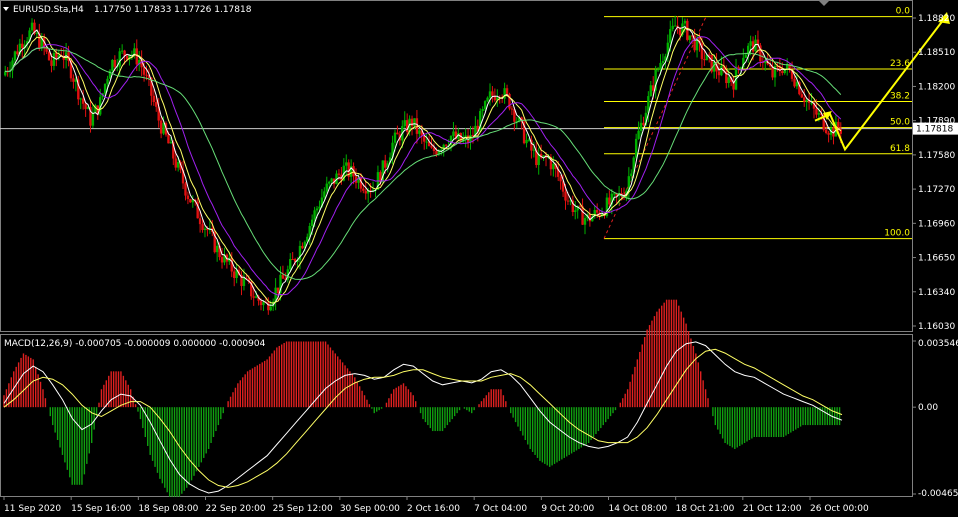 The height and width of the screenshot is (517, 958). Describe the element at coordinates (936, 293) in the screenshot. I see `price-tick-label: 1.16340` at that location.